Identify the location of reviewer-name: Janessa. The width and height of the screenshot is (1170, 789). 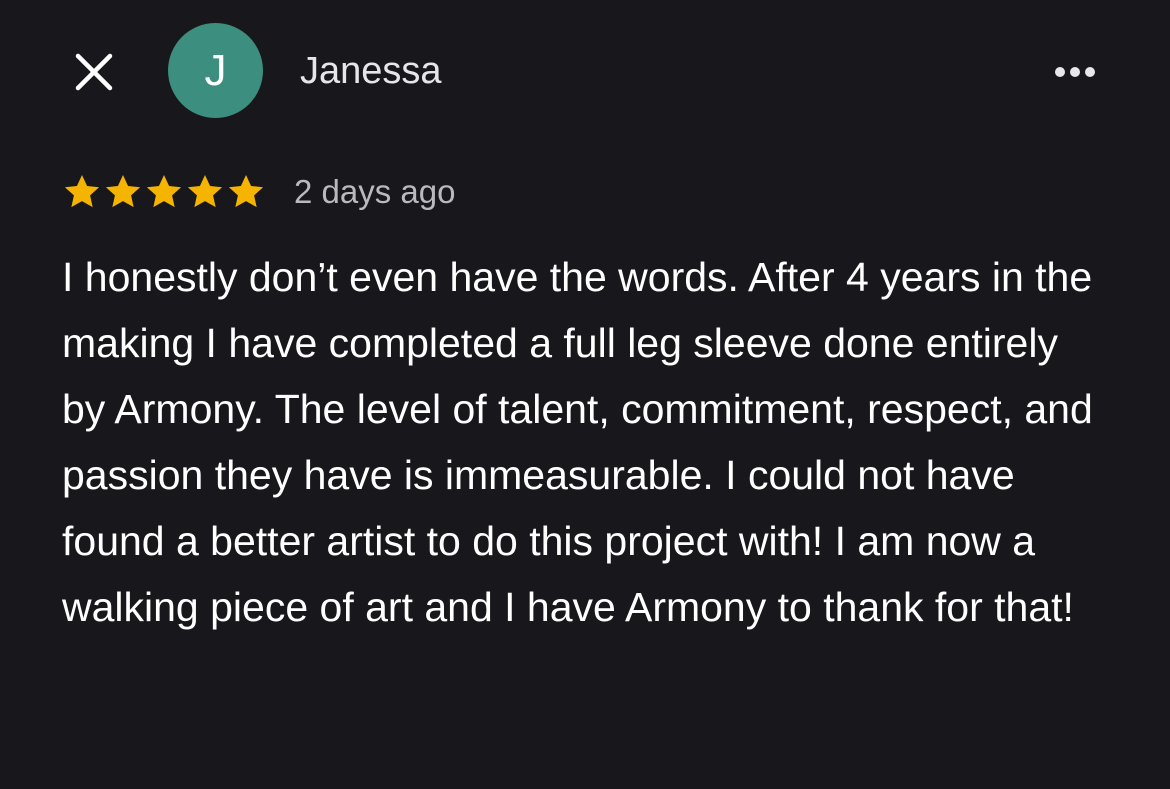
(371, 71).